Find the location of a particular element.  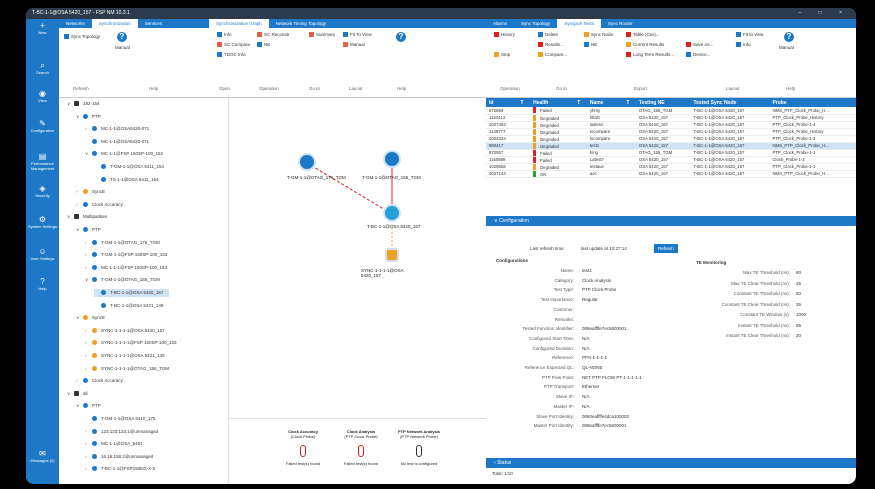

tree-item: › SYNC-1-1-1-1@FSP 150SP-100_153 is located at coordinates (134, 343).